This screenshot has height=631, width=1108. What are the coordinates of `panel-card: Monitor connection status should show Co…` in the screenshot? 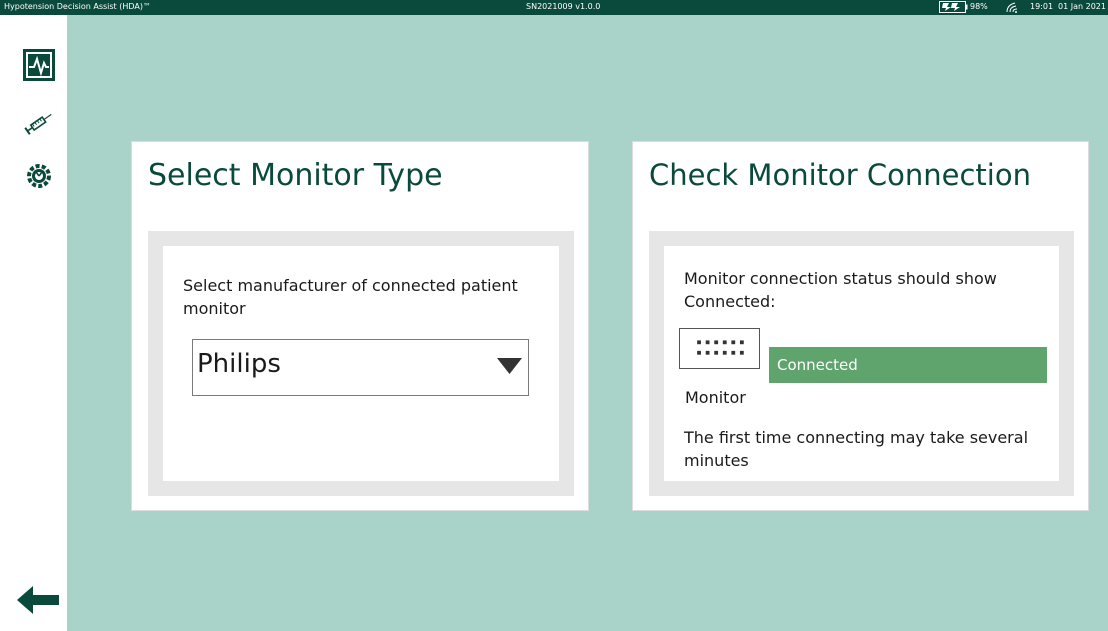 It's located at (861, 363).